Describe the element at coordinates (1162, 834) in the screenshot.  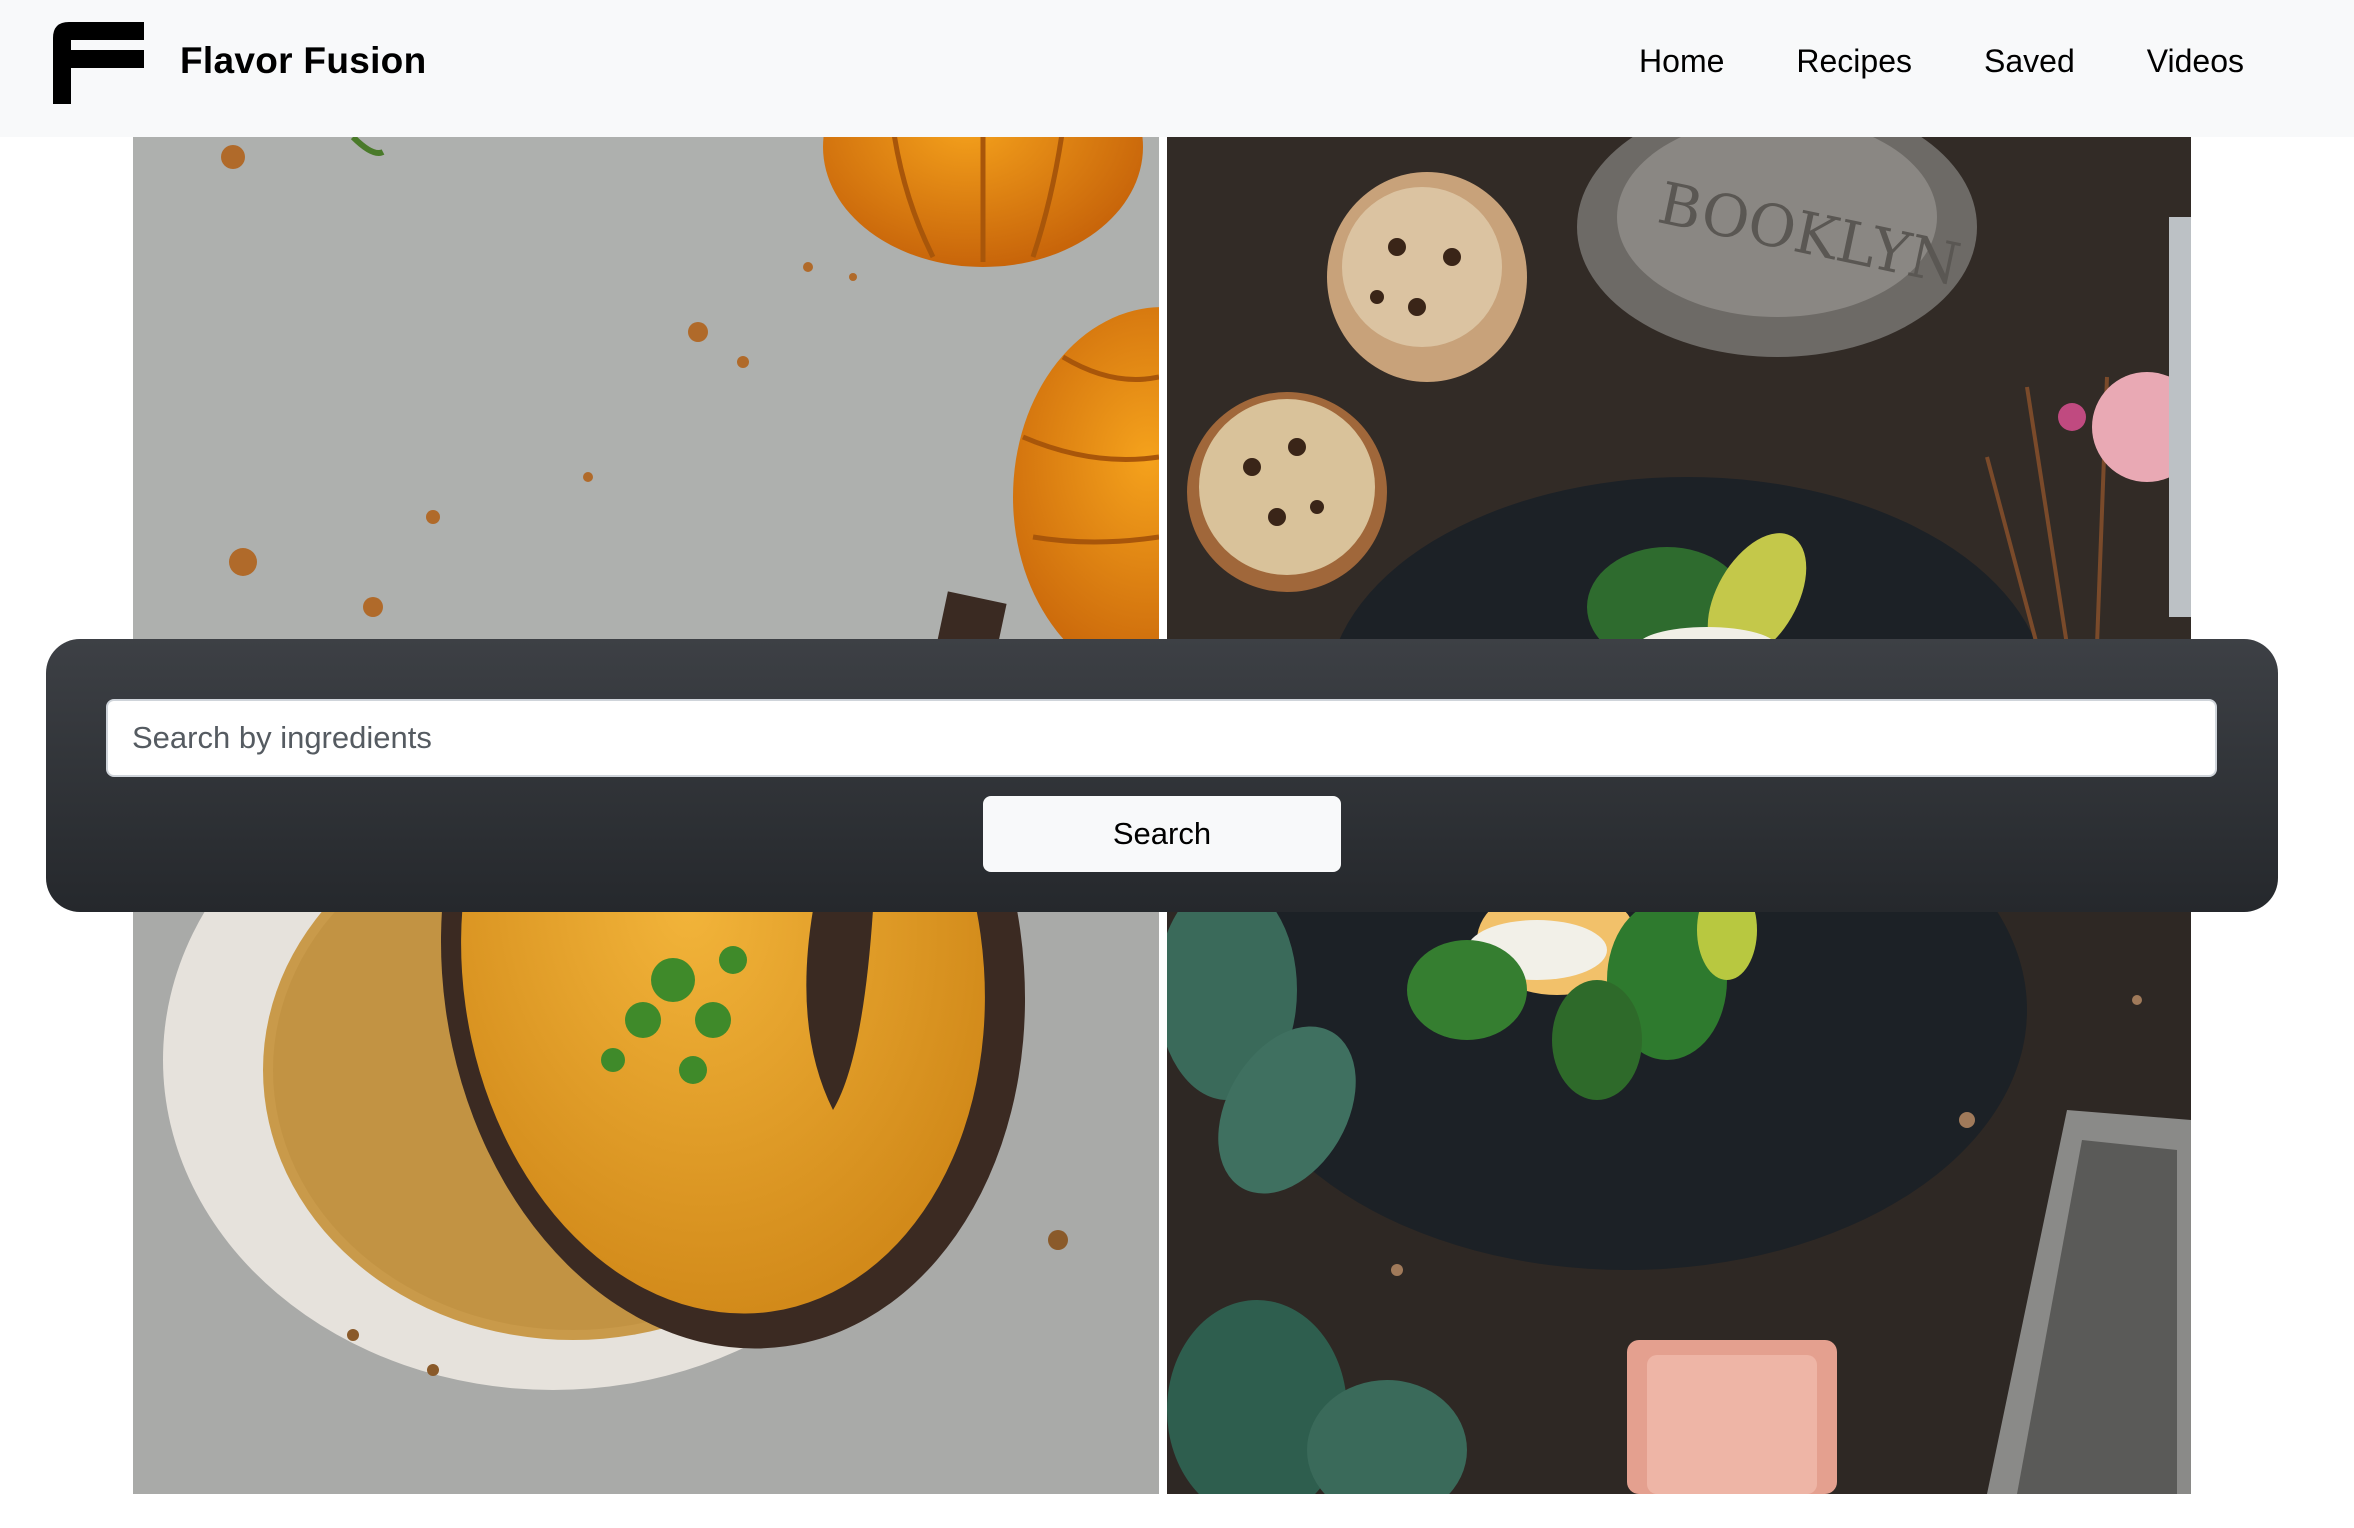
I see `search-button: Search` at that location.